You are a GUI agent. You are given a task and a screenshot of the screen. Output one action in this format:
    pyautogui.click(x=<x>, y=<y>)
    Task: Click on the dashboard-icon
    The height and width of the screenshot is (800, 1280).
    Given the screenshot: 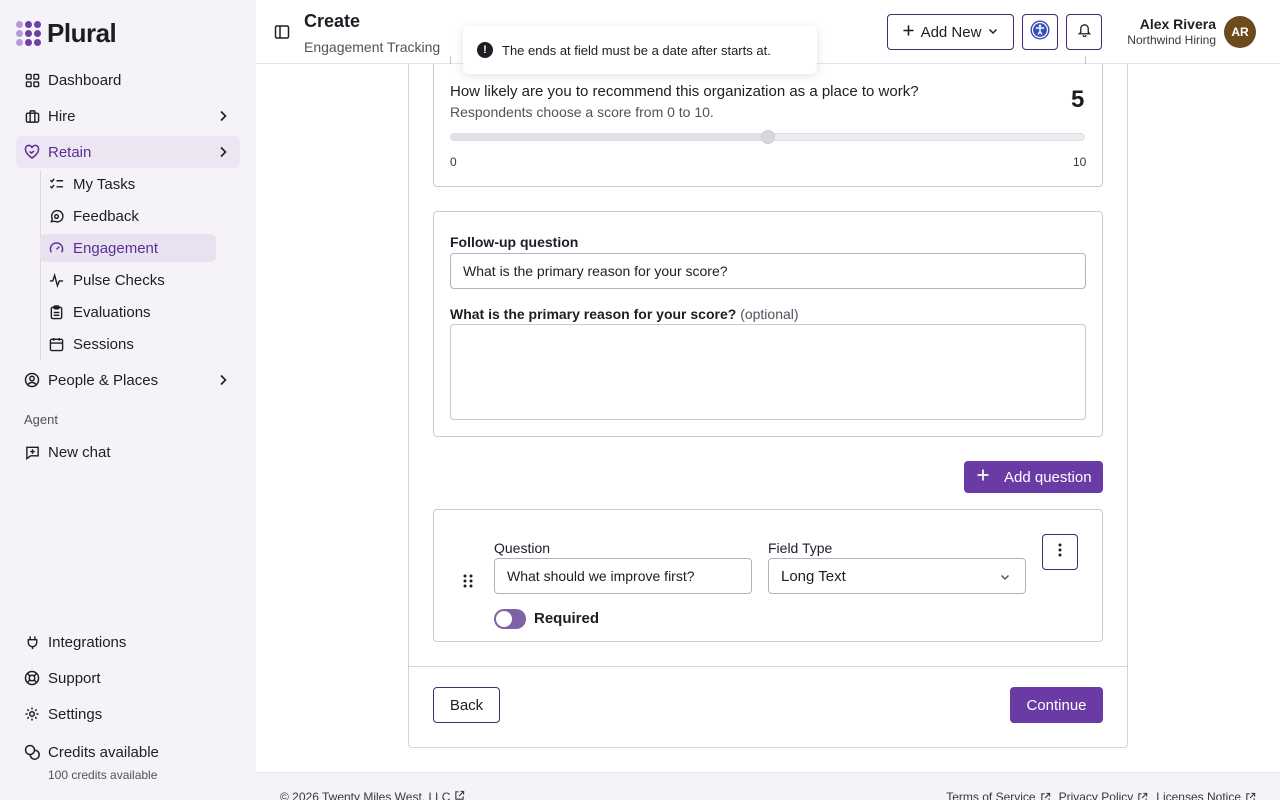 What is the action you would take?
    pyautogui.click(x=32, y=80)
    